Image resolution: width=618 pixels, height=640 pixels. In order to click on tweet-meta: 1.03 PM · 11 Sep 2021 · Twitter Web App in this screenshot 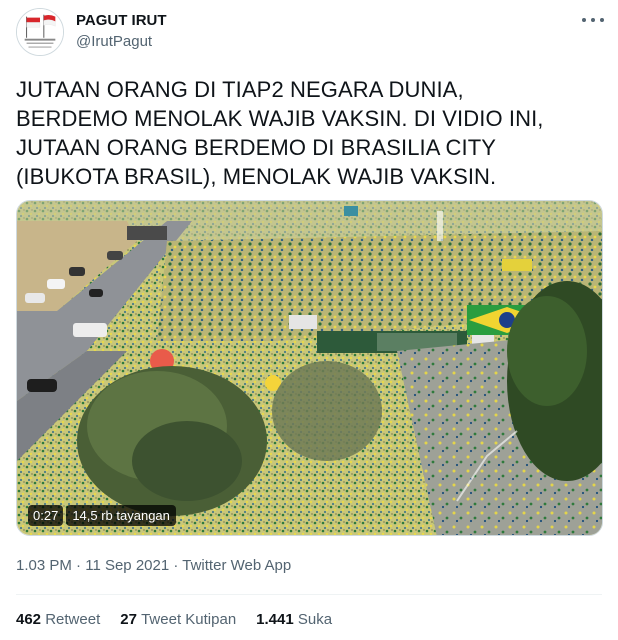, I will do `click(153, 565)`.